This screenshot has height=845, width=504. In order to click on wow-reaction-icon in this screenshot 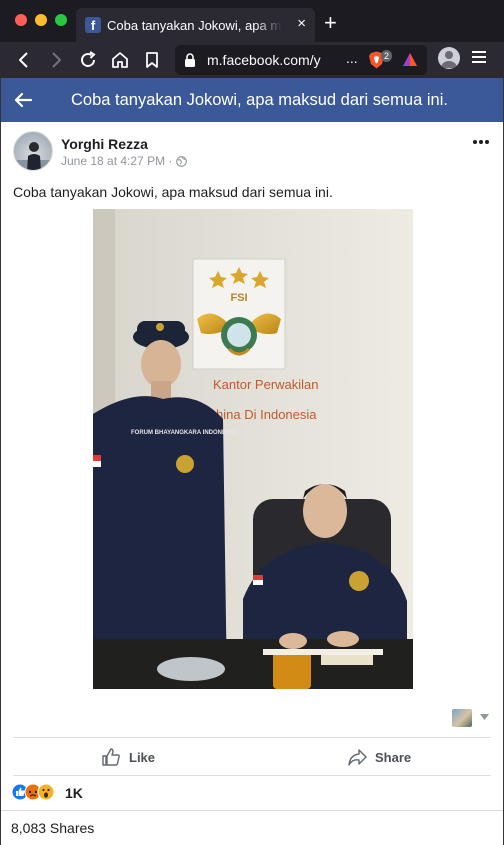, I will do `click(46, 792)`.